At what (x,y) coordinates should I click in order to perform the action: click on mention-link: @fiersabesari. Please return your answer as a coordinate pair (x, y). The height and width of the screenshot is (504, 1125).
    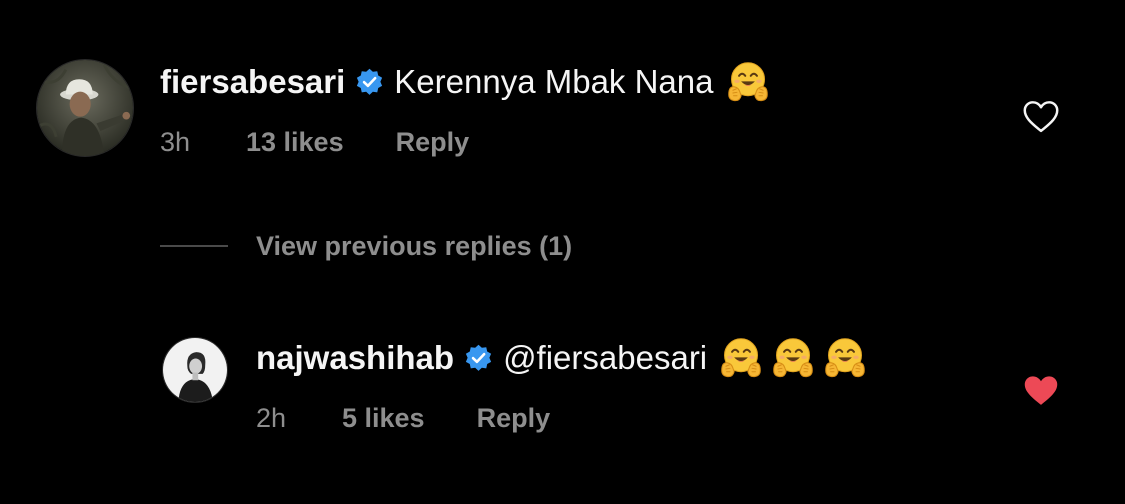
    Looking at the image, I should click on (605, 358).